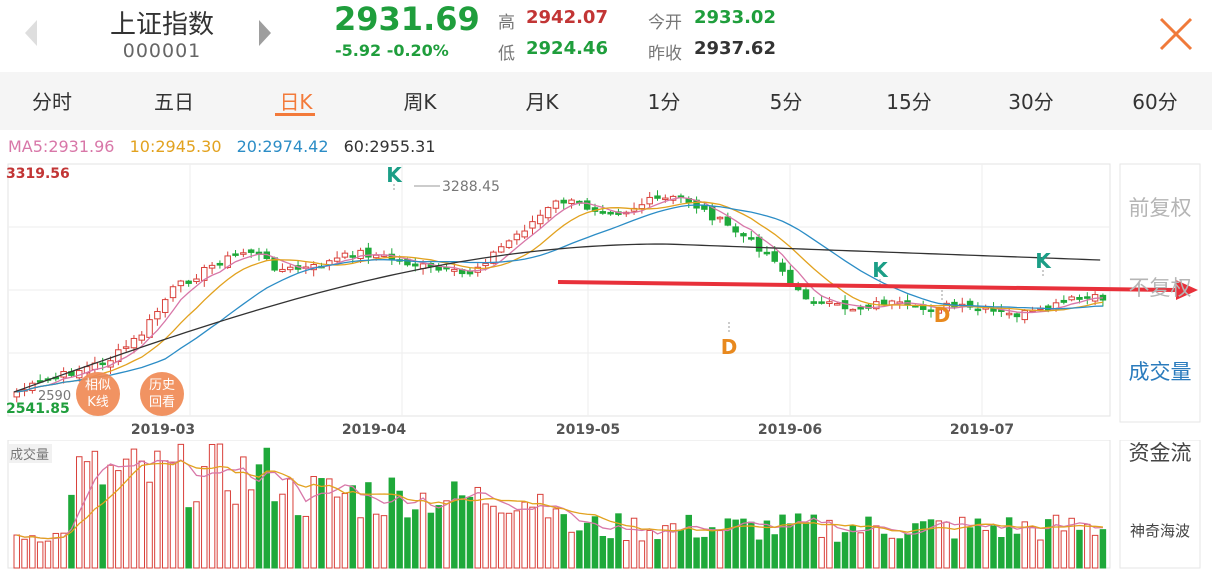  What do you see at coordinates (735, 17) in the screenshot?
I see `open-value: 2933.02` at bounding box center [735, 17].